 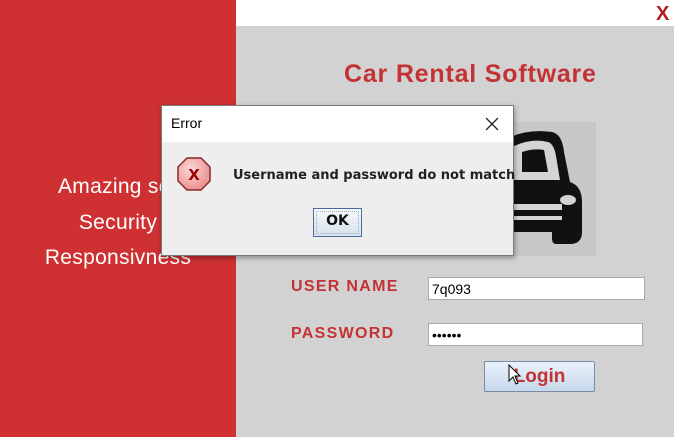 I want to click on error-icon-glyph: X, so click(x=194, y=175).